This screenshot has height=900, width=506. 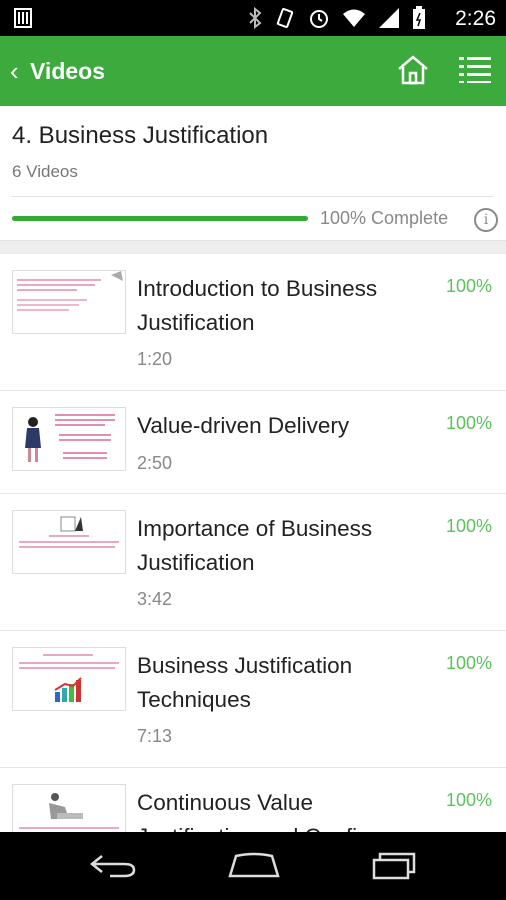 I want to click on status-bar: 2:26, so click(x=253, y=18).